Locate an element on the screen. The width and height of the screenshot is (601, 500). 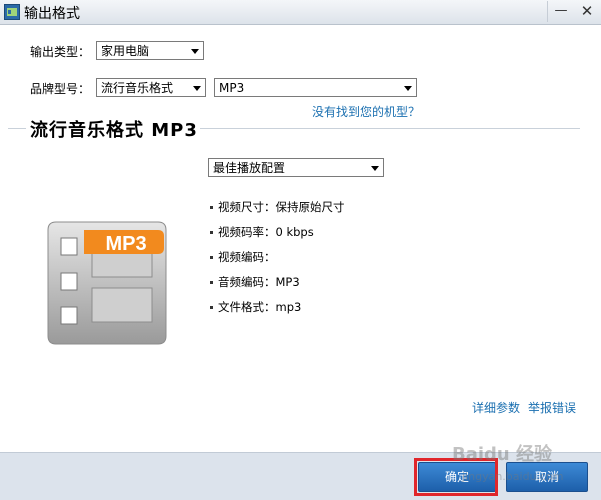
info-file-format: 文件格式：mp3 is located at coordinates (255, 307).